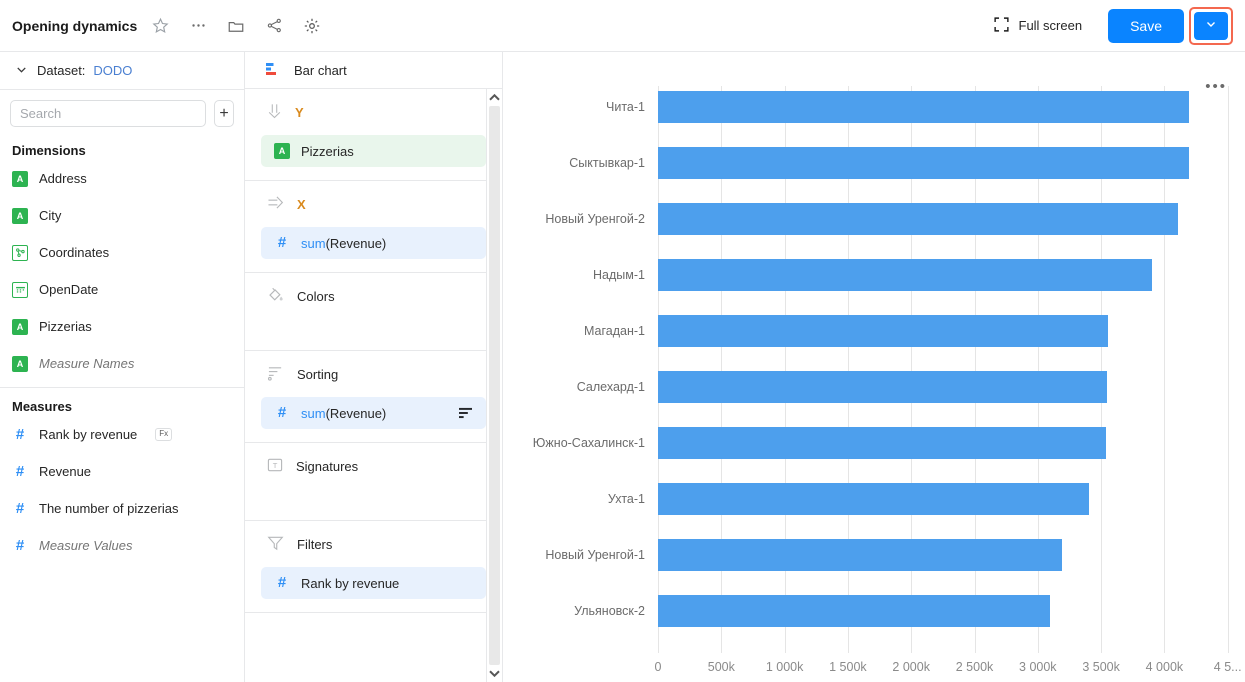 Image resolution: width=1245 pixels, height=682 pixels. I want to click on field-pill-sum-revenue-sorting: # sum(Revenue), so click(373, 413).